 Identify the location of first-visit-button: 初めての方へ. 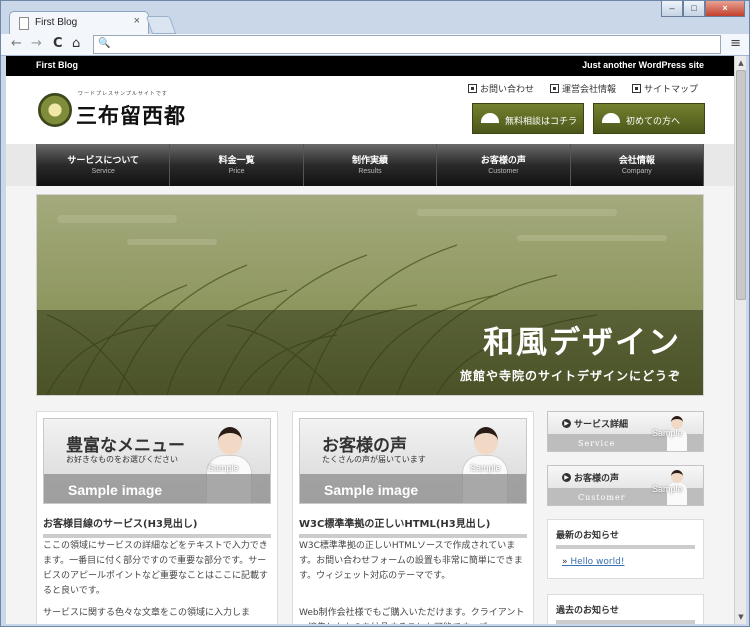
(649, 118).